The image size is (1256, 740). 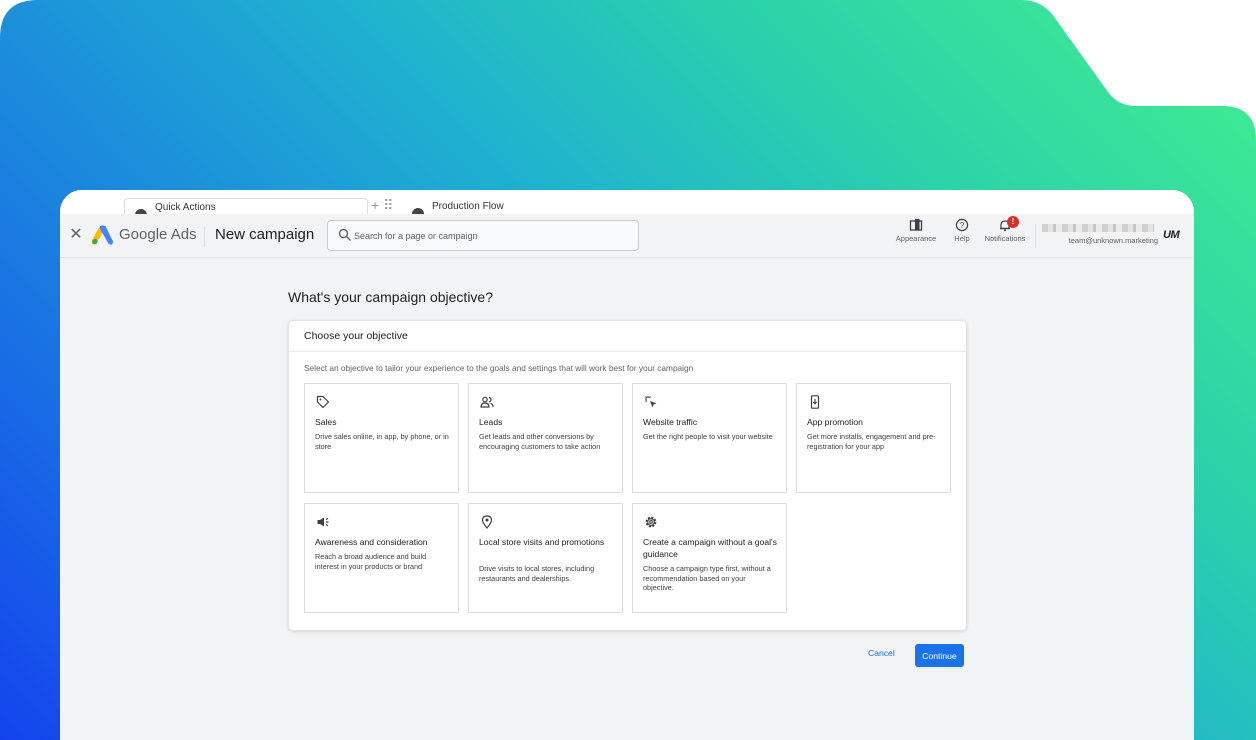 I want to click on header-divider, so click(x=204, y=237).